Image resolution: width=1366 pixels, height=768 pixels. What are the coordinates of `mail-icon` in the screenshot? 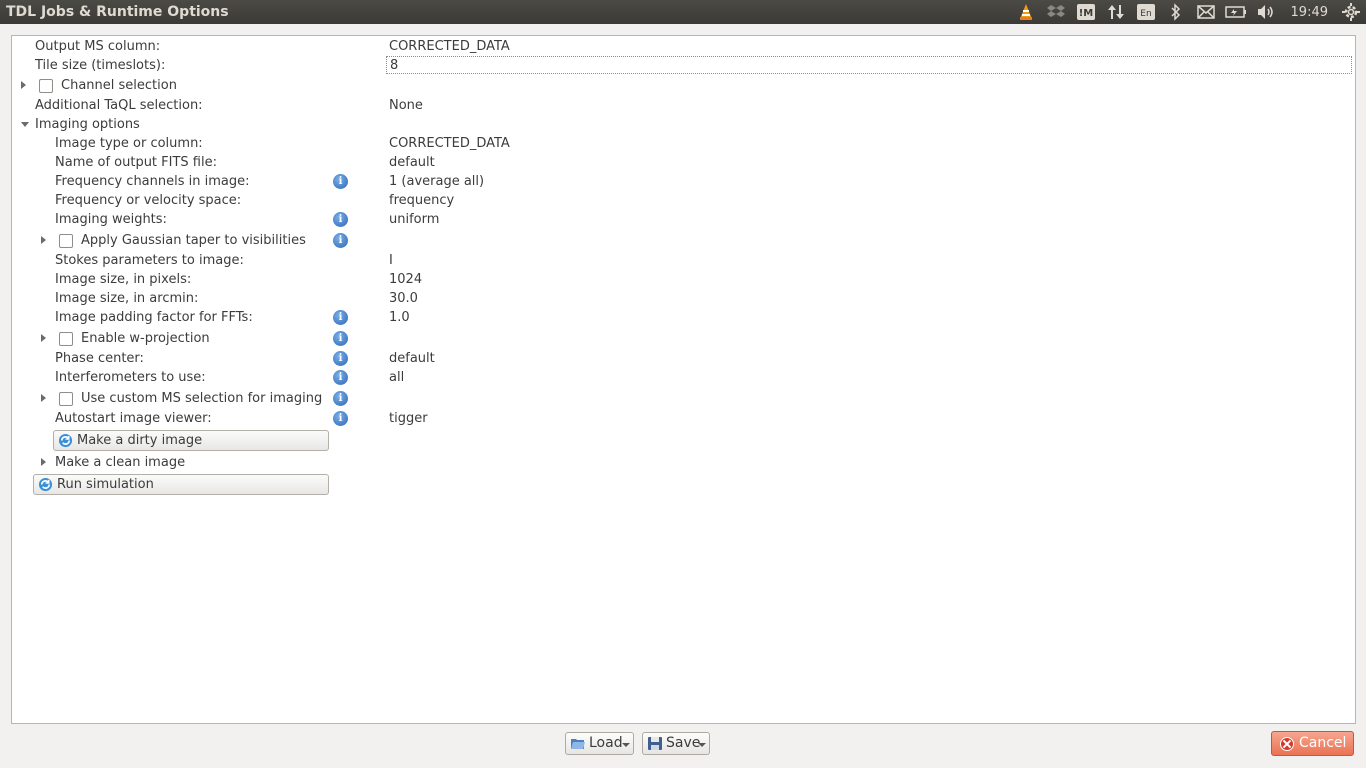 It's located at (1206, 12).